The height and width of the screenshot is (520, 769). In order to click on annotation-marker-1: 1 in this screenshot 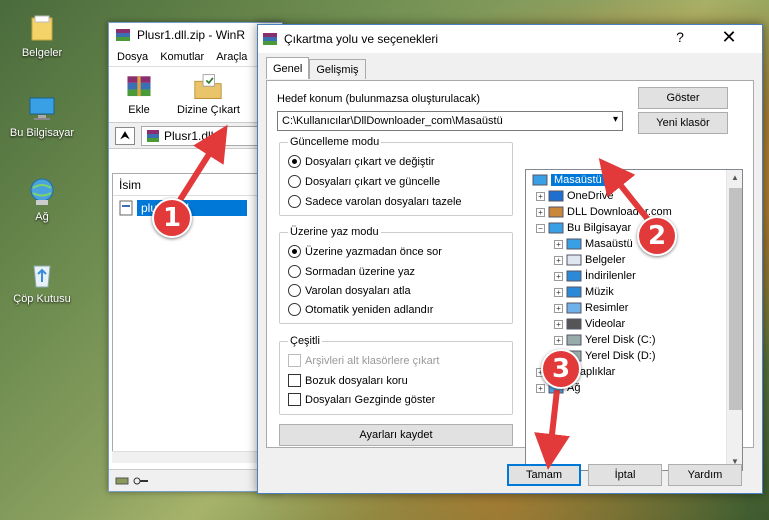, I will do `click(172, 218)`.